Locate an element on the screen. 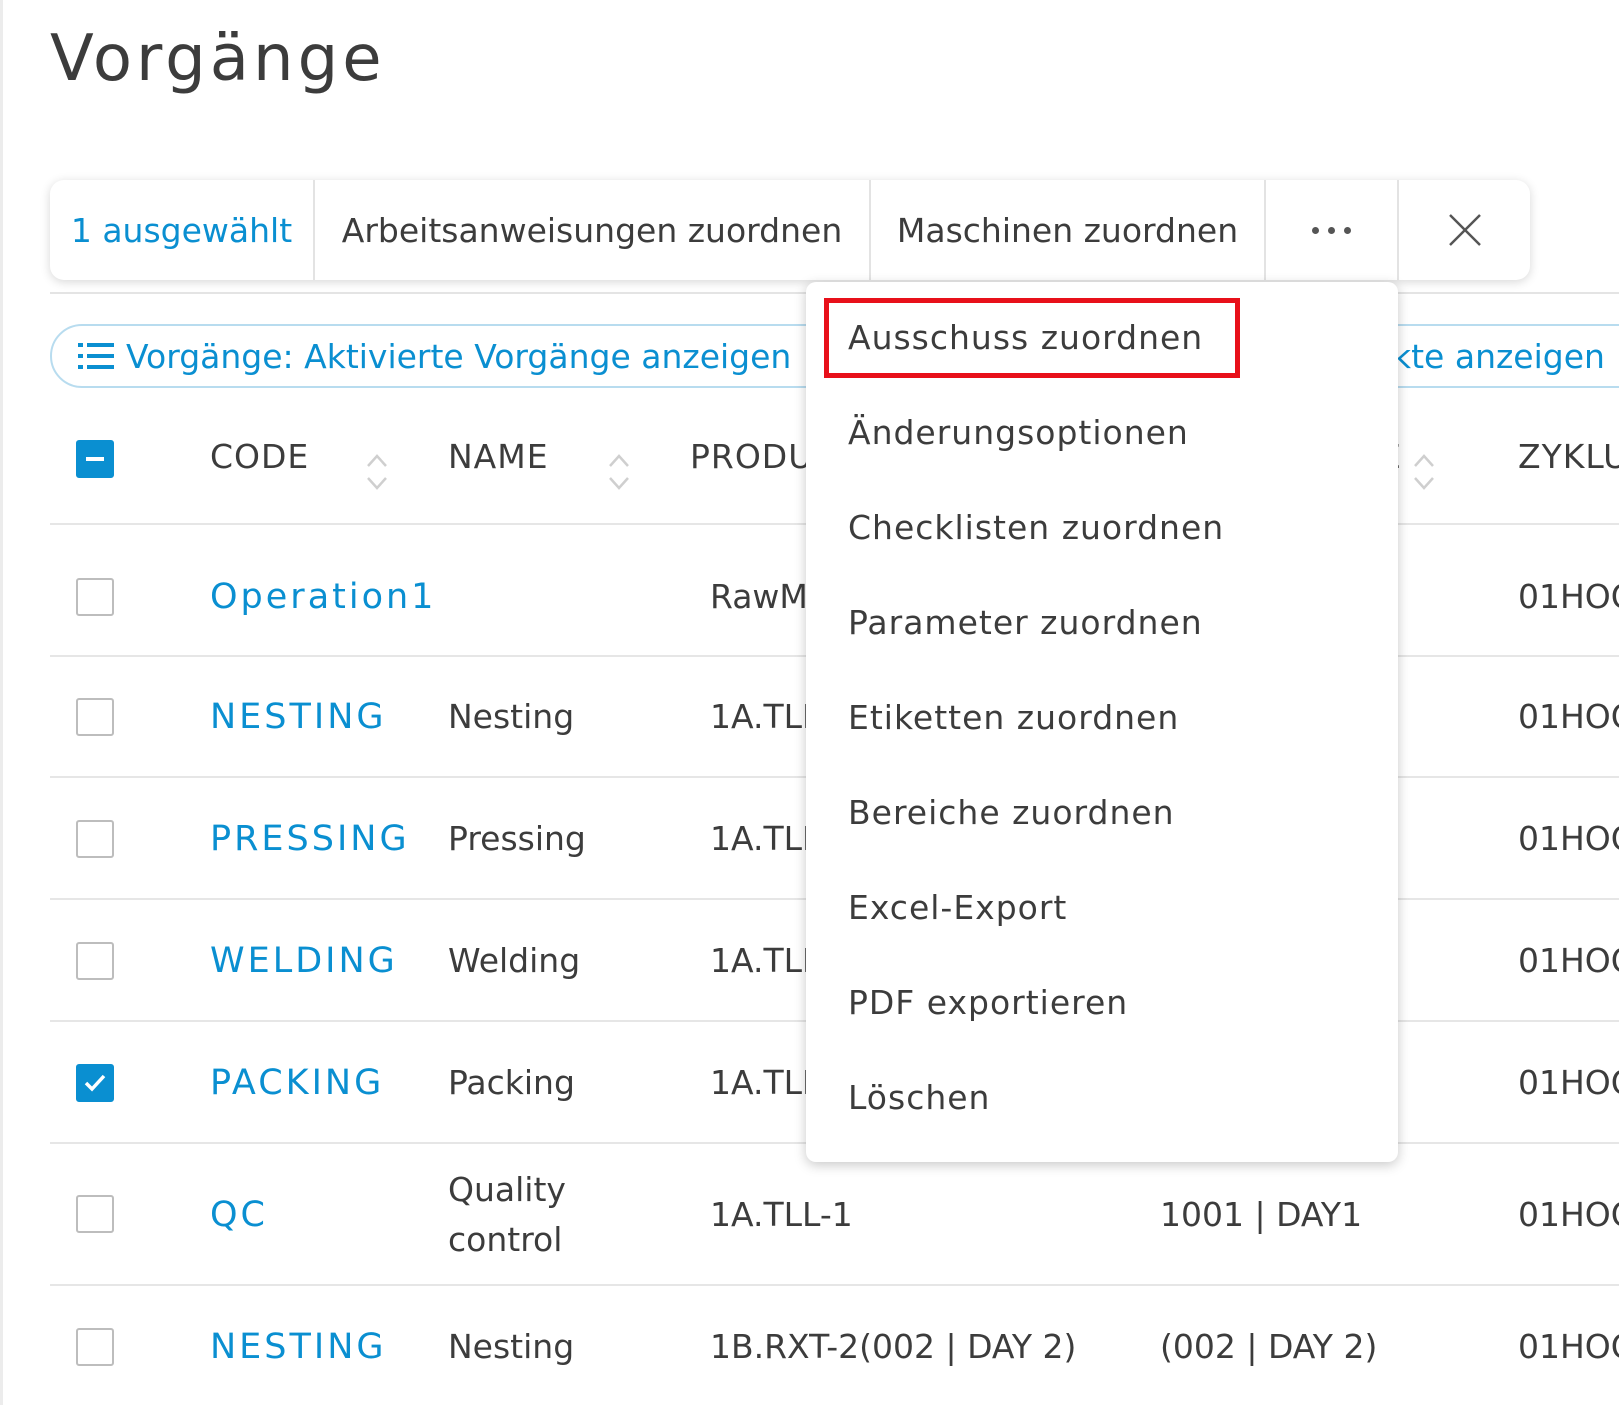  menu-item-assign-parameters: Parameter zuordnen is located at coordinates (1025, 622).